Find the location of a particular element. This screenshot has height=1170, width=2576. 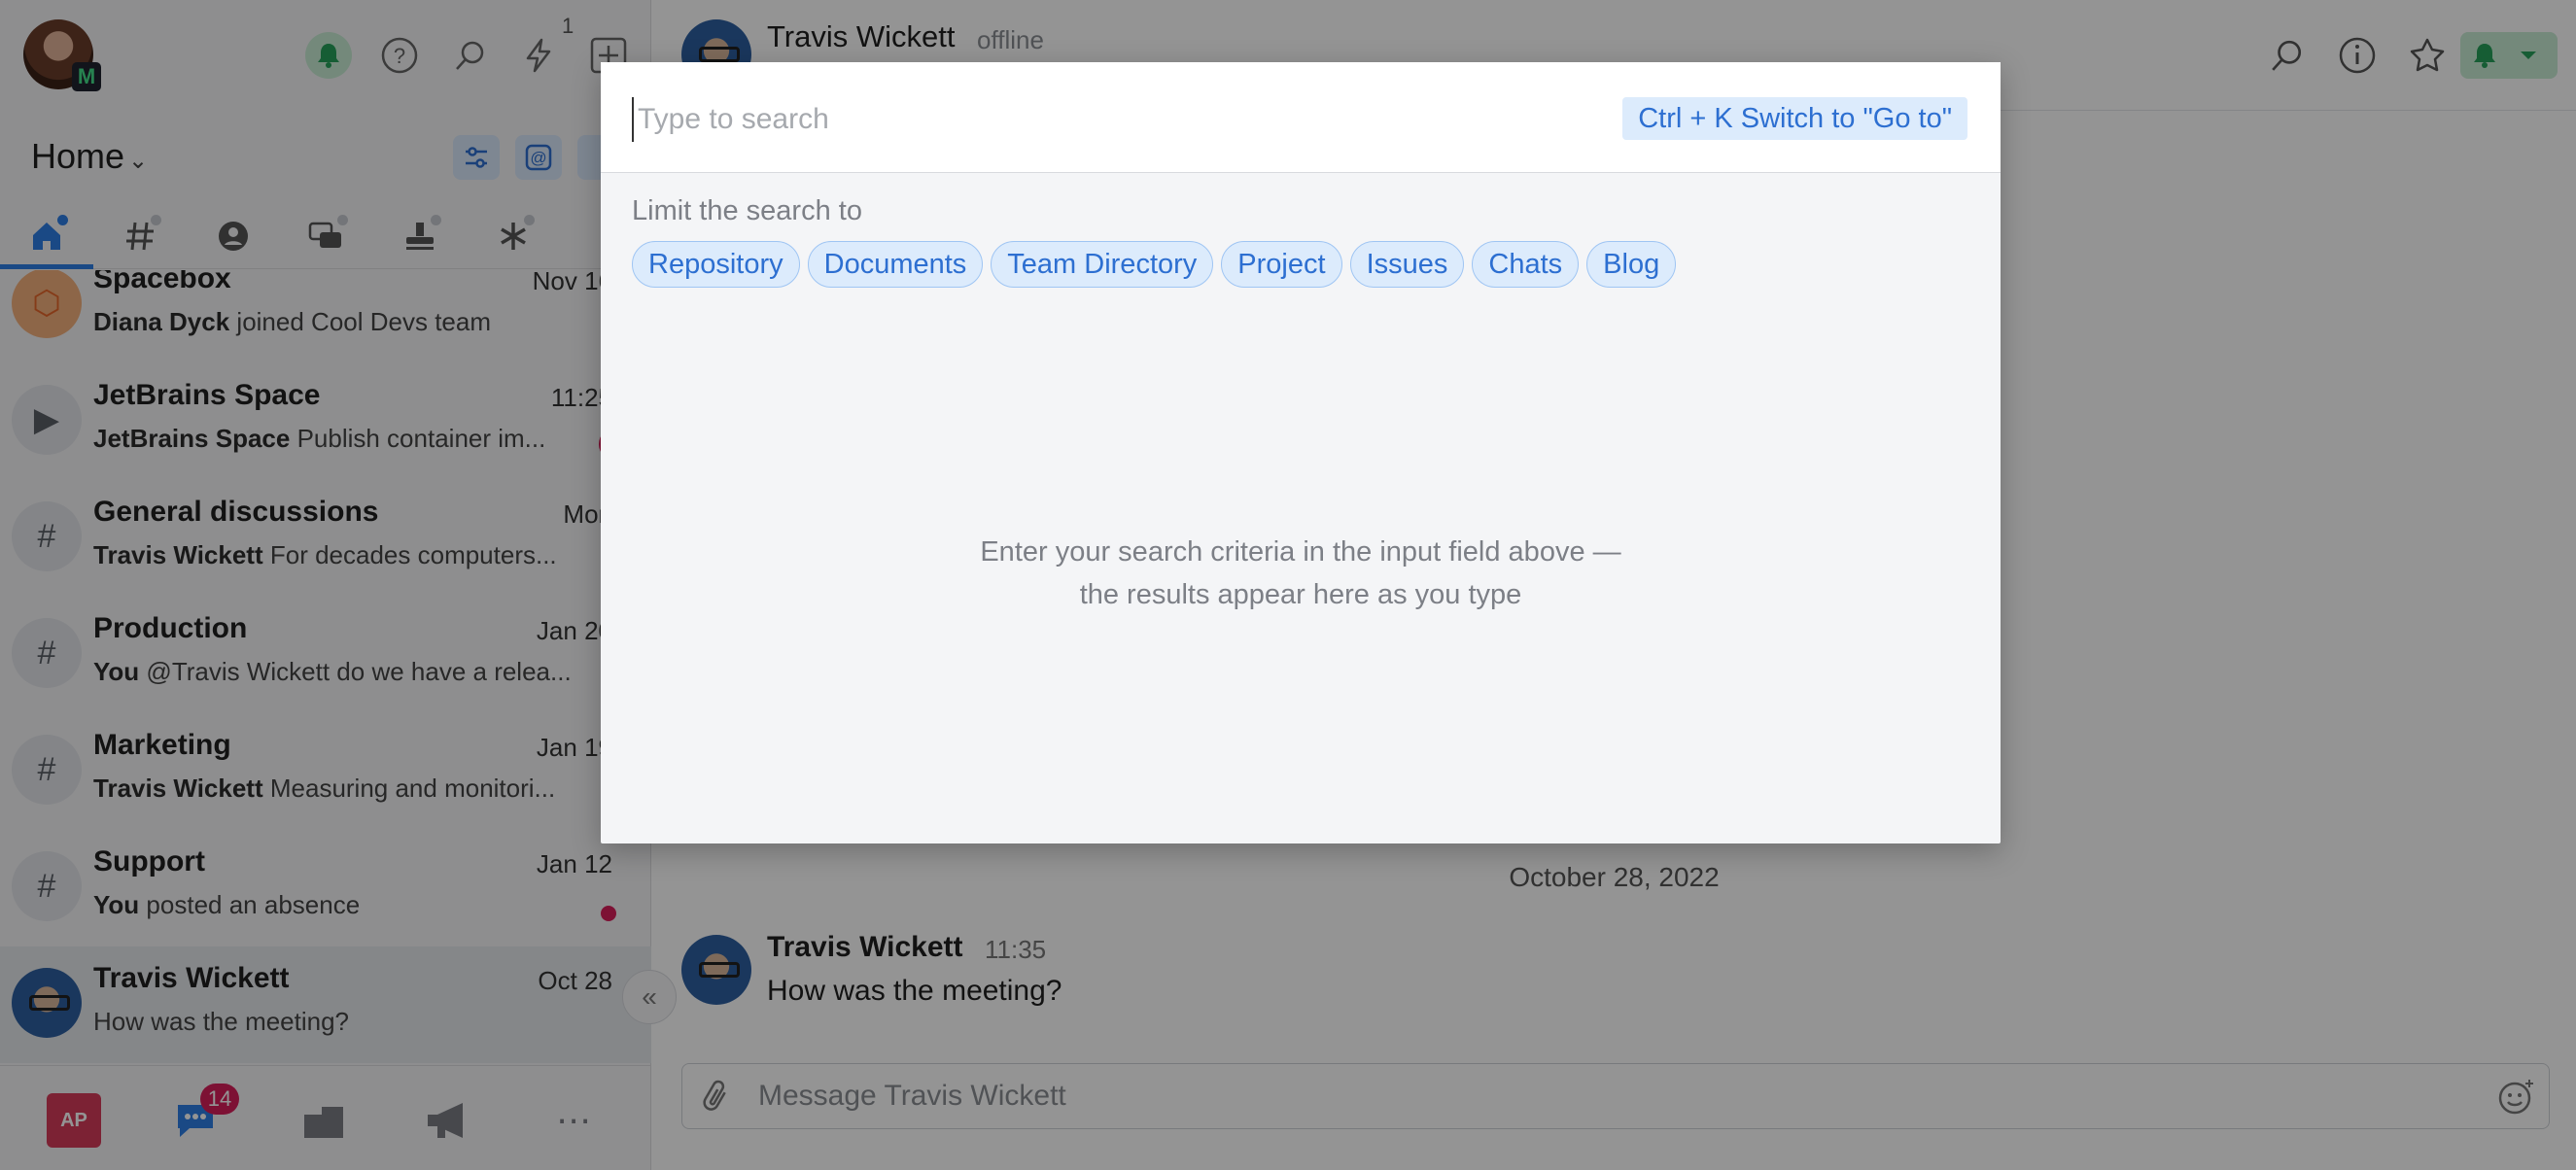

search-input is located at coordinates (1069, 119).